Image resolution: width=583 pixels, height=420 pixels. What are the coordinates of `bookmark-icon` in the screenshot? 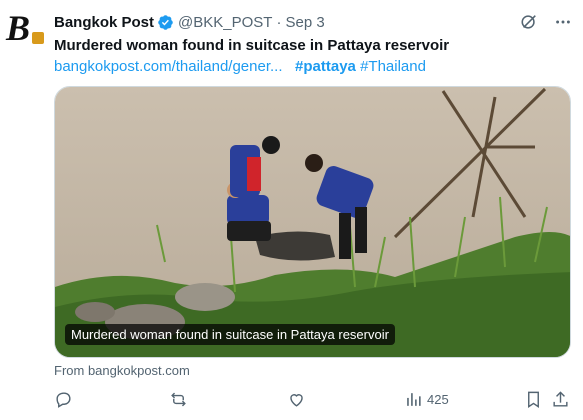 It's located at (533, 399).